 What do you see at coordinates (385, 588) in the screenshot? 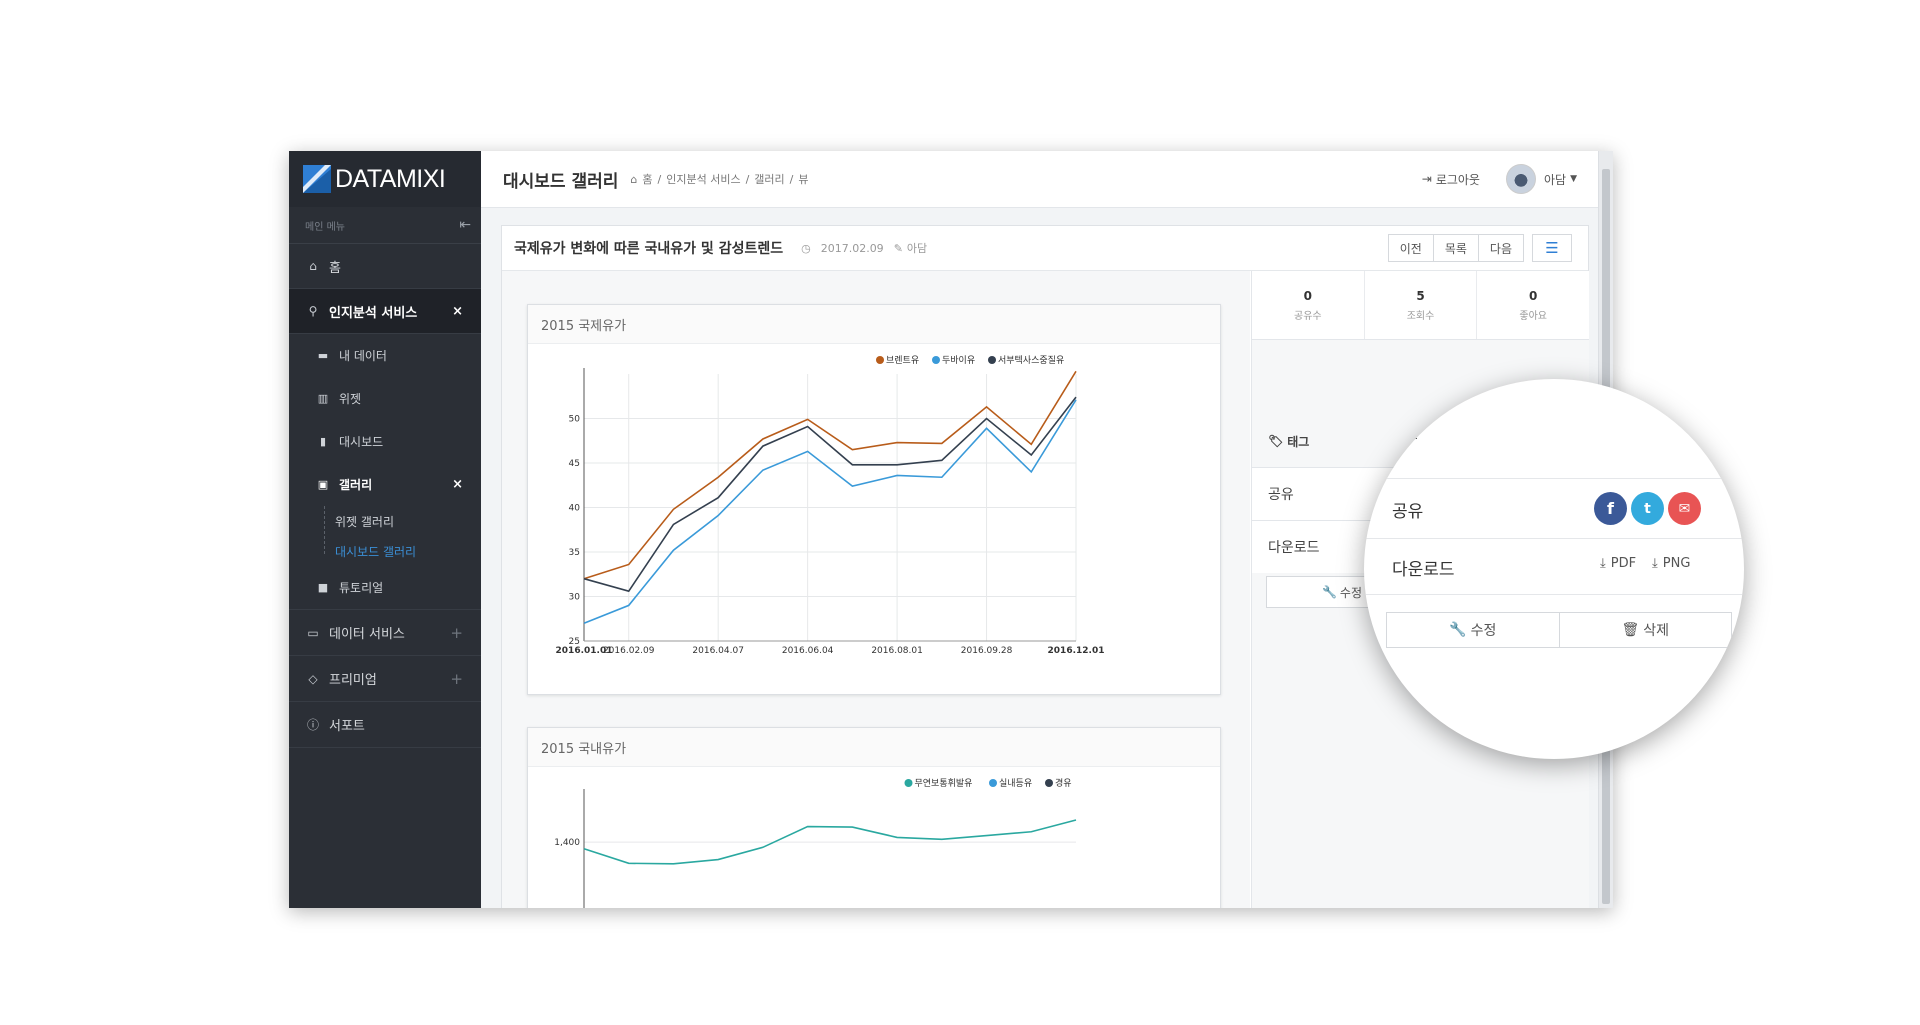
I see `sidebar-item-tutorial: ■ 튜토리얼` at bounding box center [385, 588].